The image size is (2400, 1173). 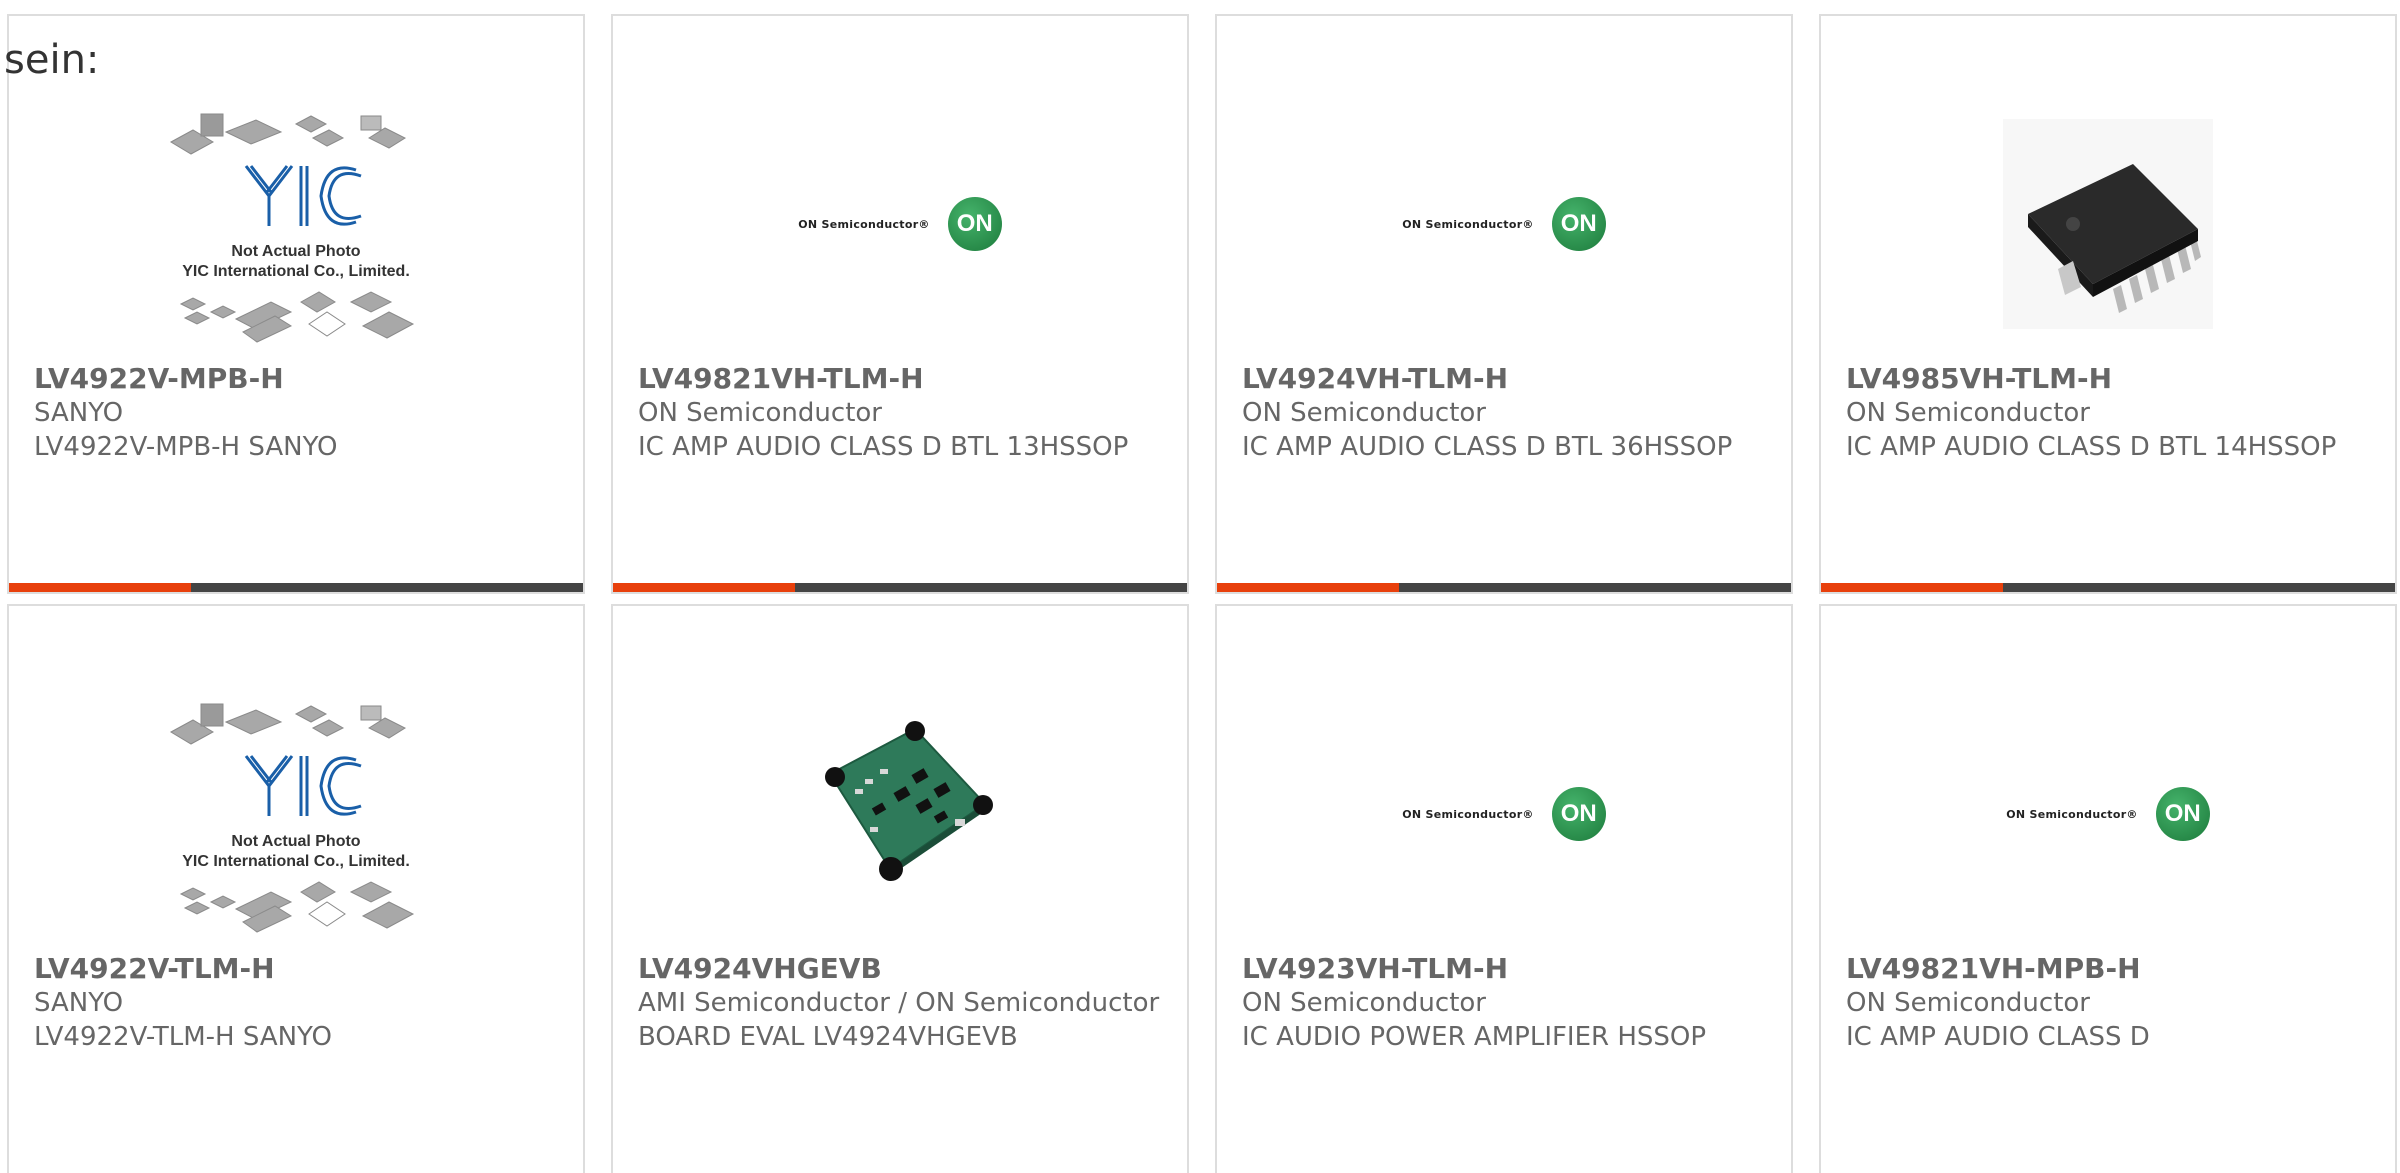 I want to click on description-text: IC AUDIO POWER AMPLIFIER HSSOP, so click(x=1474, y=1037).